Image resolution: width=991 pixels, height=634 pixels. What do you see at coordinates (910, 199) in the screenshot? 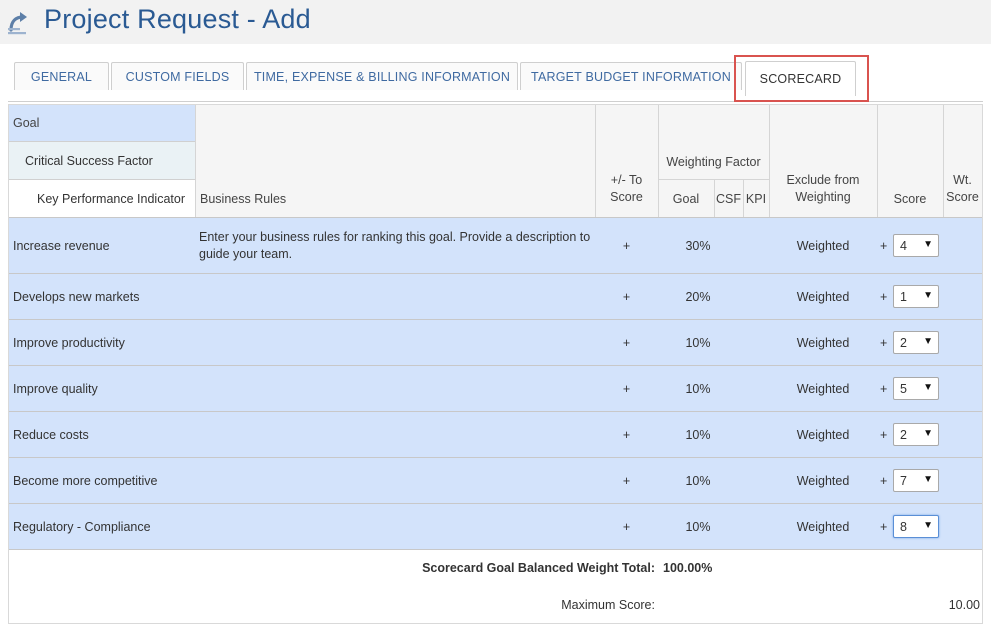
I see `header-score: Score` at bounding box center [910, 199].